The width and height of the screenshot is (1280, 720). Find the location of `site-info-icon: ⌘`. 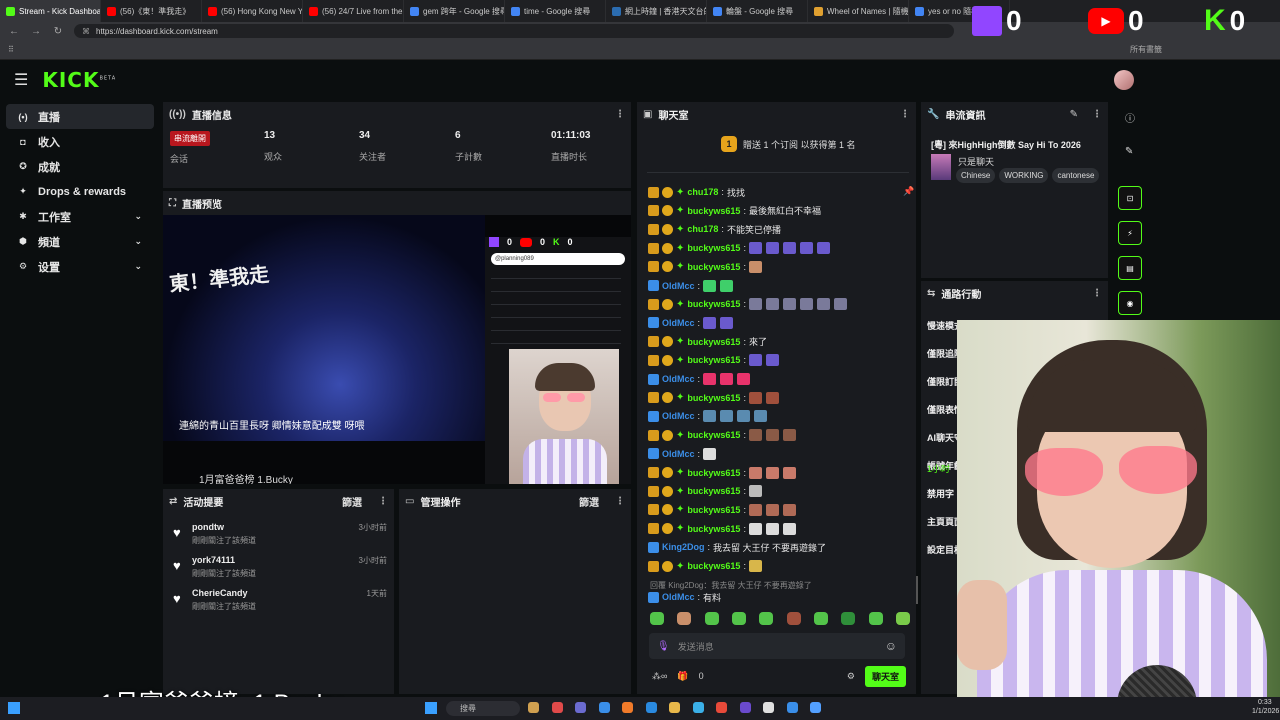

site-info-icon: ⌘ is located at coordinates (86, 31).